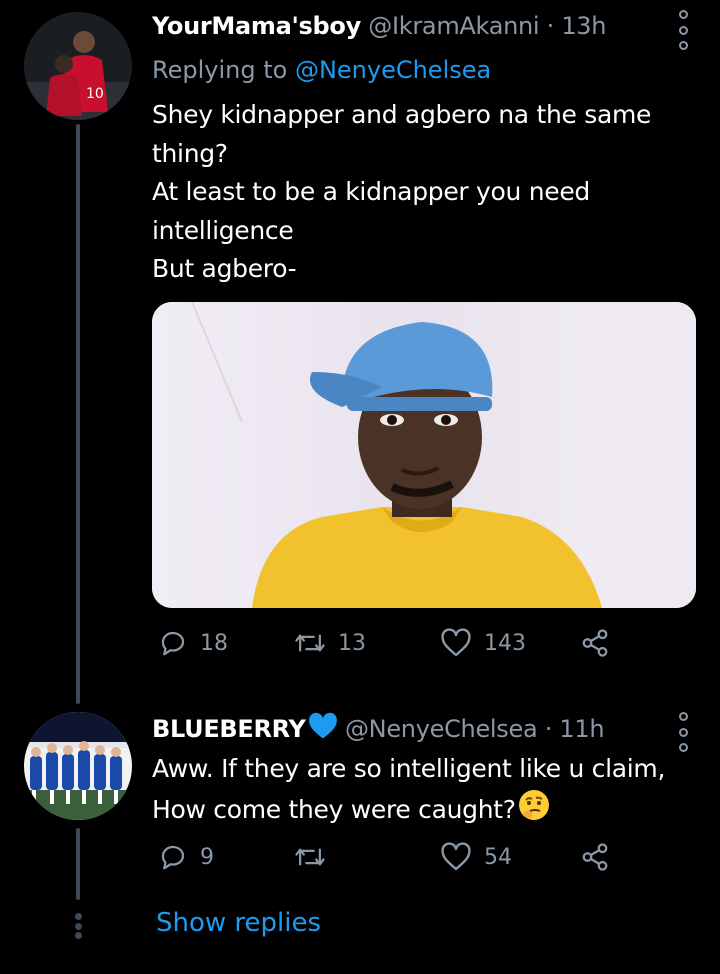 This screenshot has width=720, height=974. Describe the element at coordinates (190, 153) in the screenshot. I see `tweet-text-line: thing?` at that location.